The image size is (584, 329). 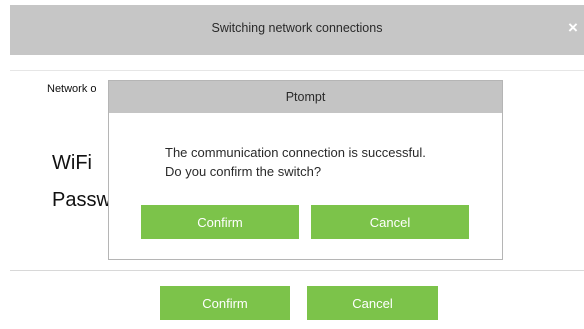 I want to click on dialog-titlebar: Switching network connections ×, so click(x=297, y=30).